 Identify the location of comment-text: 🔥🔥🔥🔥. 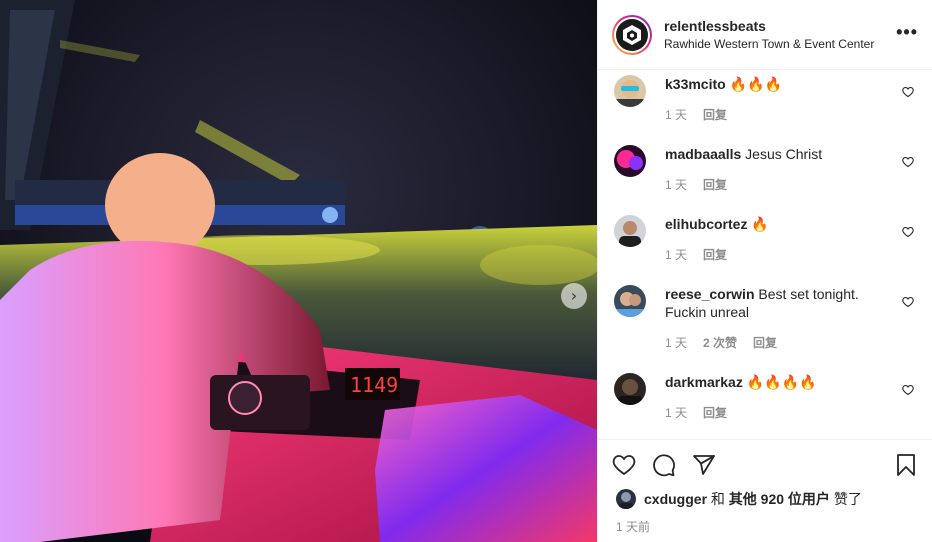
(781, 382).